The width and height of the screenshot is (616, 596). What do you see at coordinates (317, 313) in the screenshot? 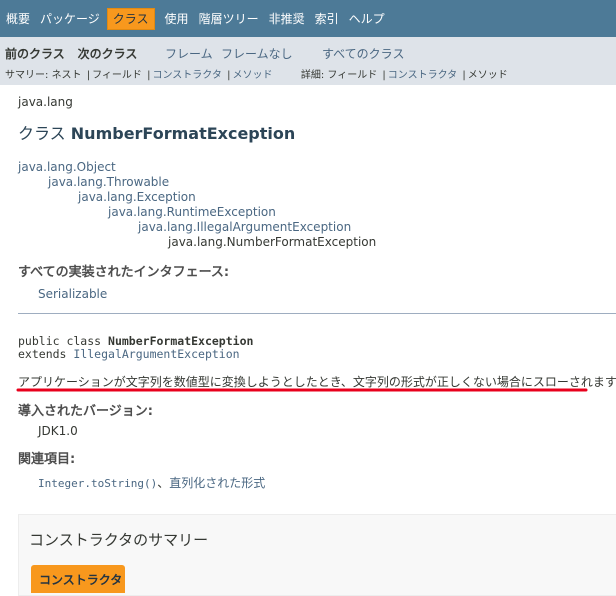
I see `divider` at bounding box center [317, 313].